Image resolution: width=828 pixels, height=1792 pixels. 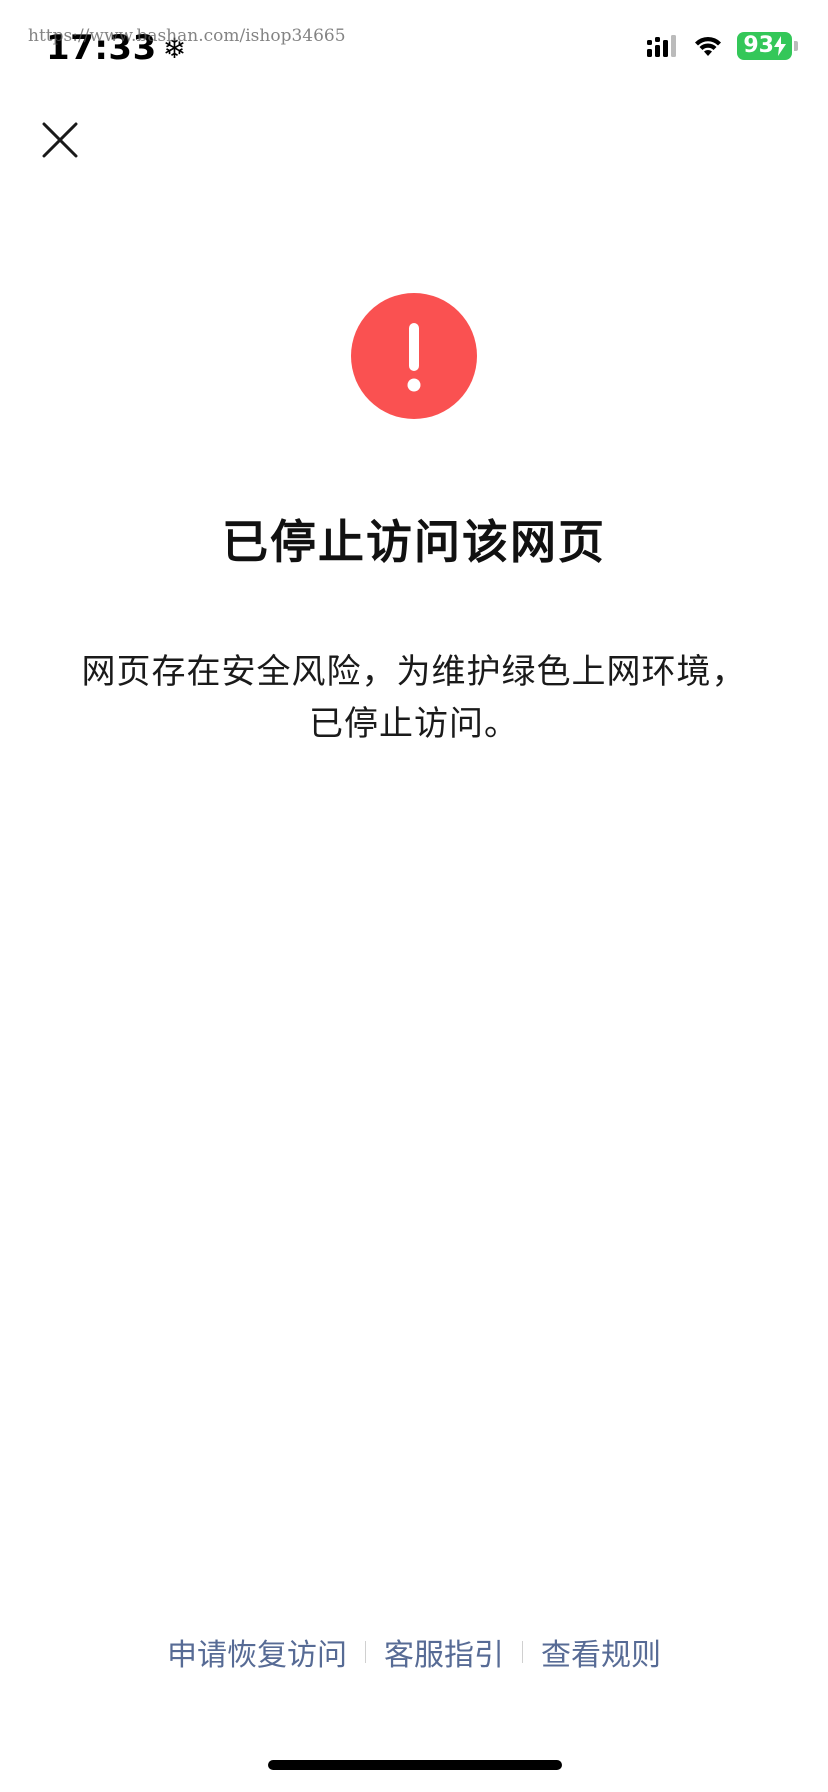 I want to click on home-indicator, so click(x=415, y=1765).